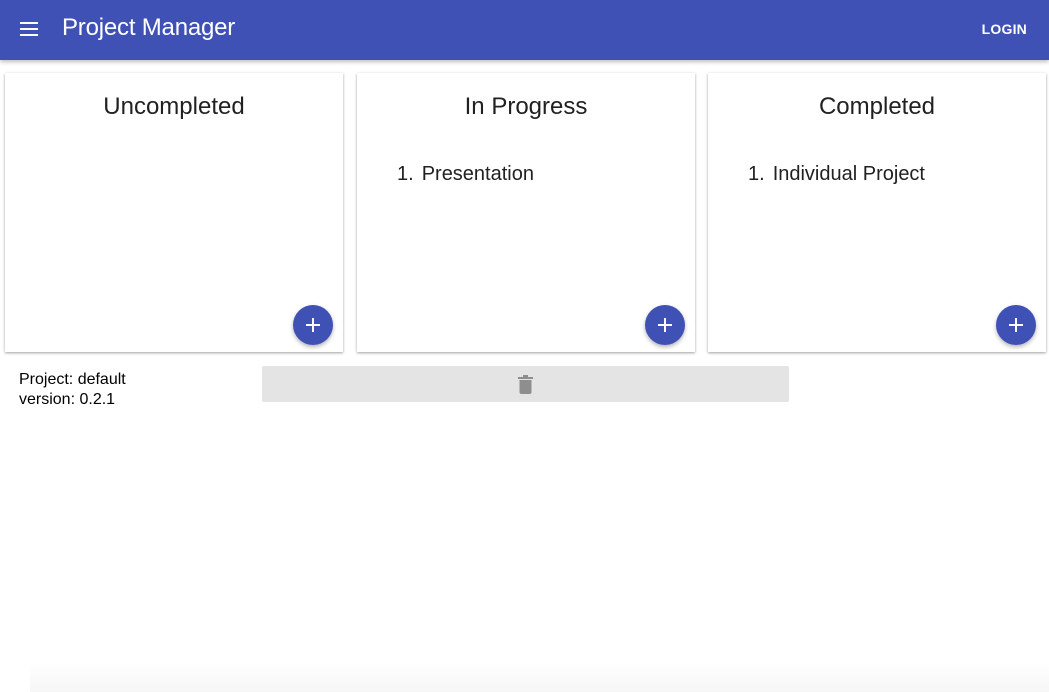 The image size is (1049, 692). I want to click on column-title: In Progress, so click(526, 106).